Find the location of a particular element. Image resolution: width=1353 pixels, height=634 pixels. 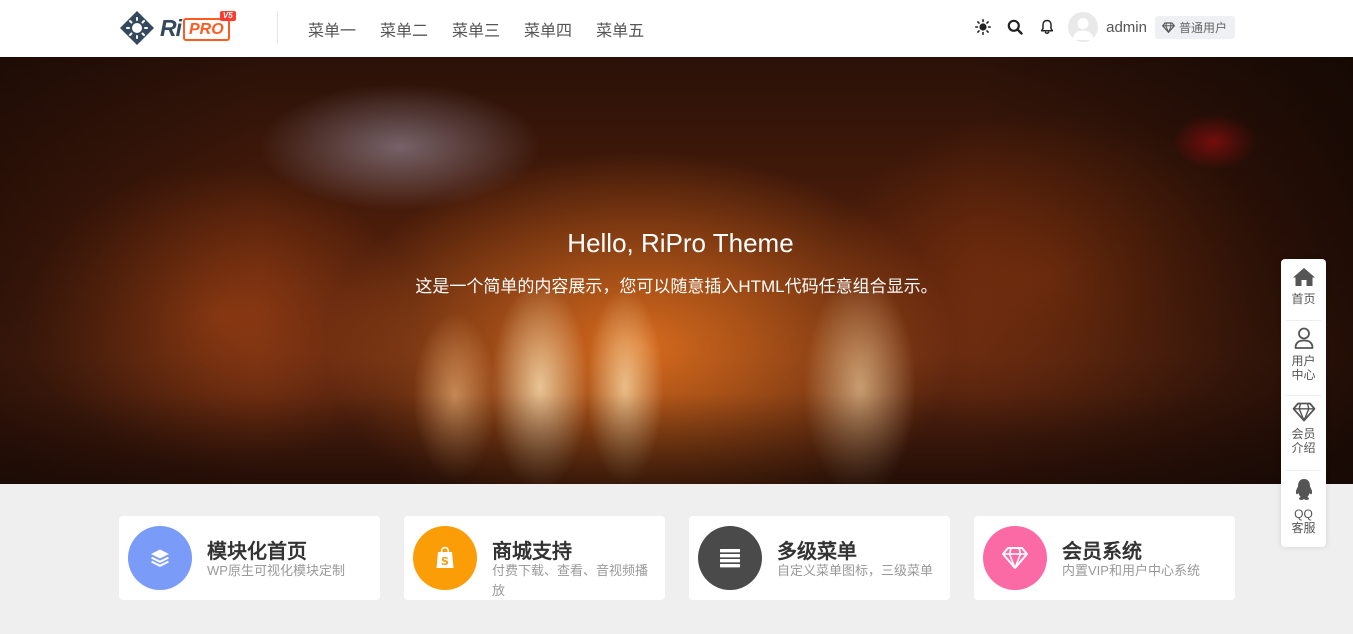

user-level-badge: 普通用户 is located at coordinates (1194, 27).